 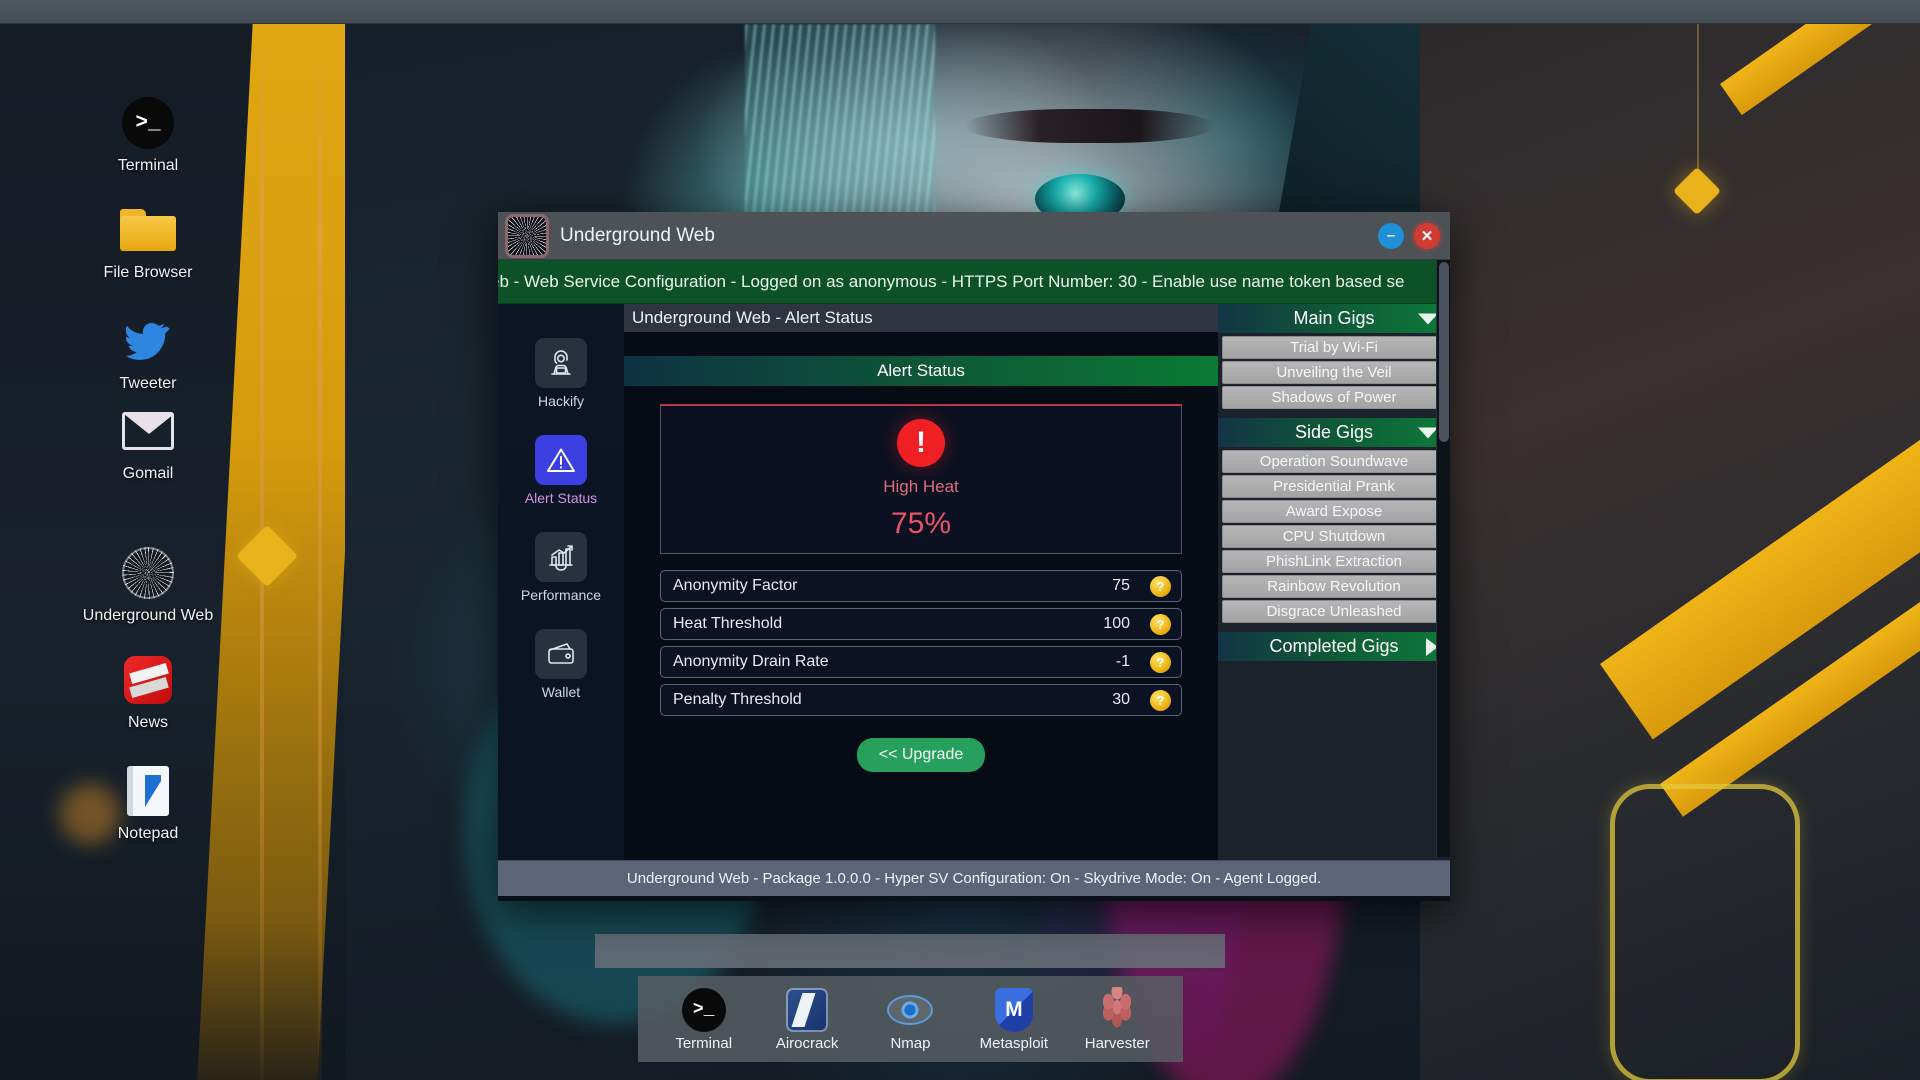 I want to click on dock-item-label: Metasploit, so click(x=1014, y=1043).